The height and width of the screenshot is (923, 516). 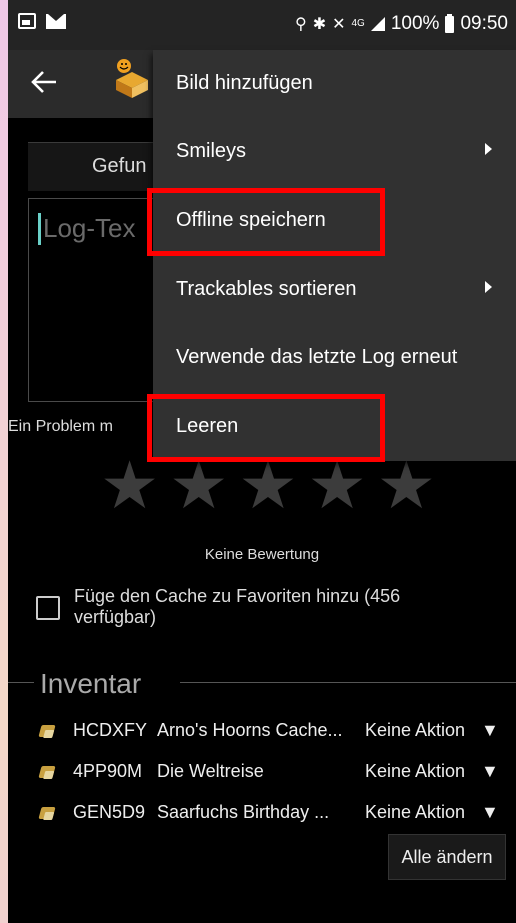 I want to click on menu-item-smileys: Smileys, so click(x=334, y=152).